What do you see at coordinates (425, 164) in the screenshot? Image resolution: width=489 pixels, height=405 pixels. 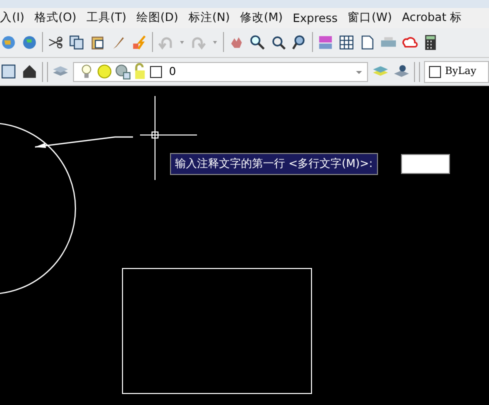 I see `input-field` at bounding box center [425, 164].